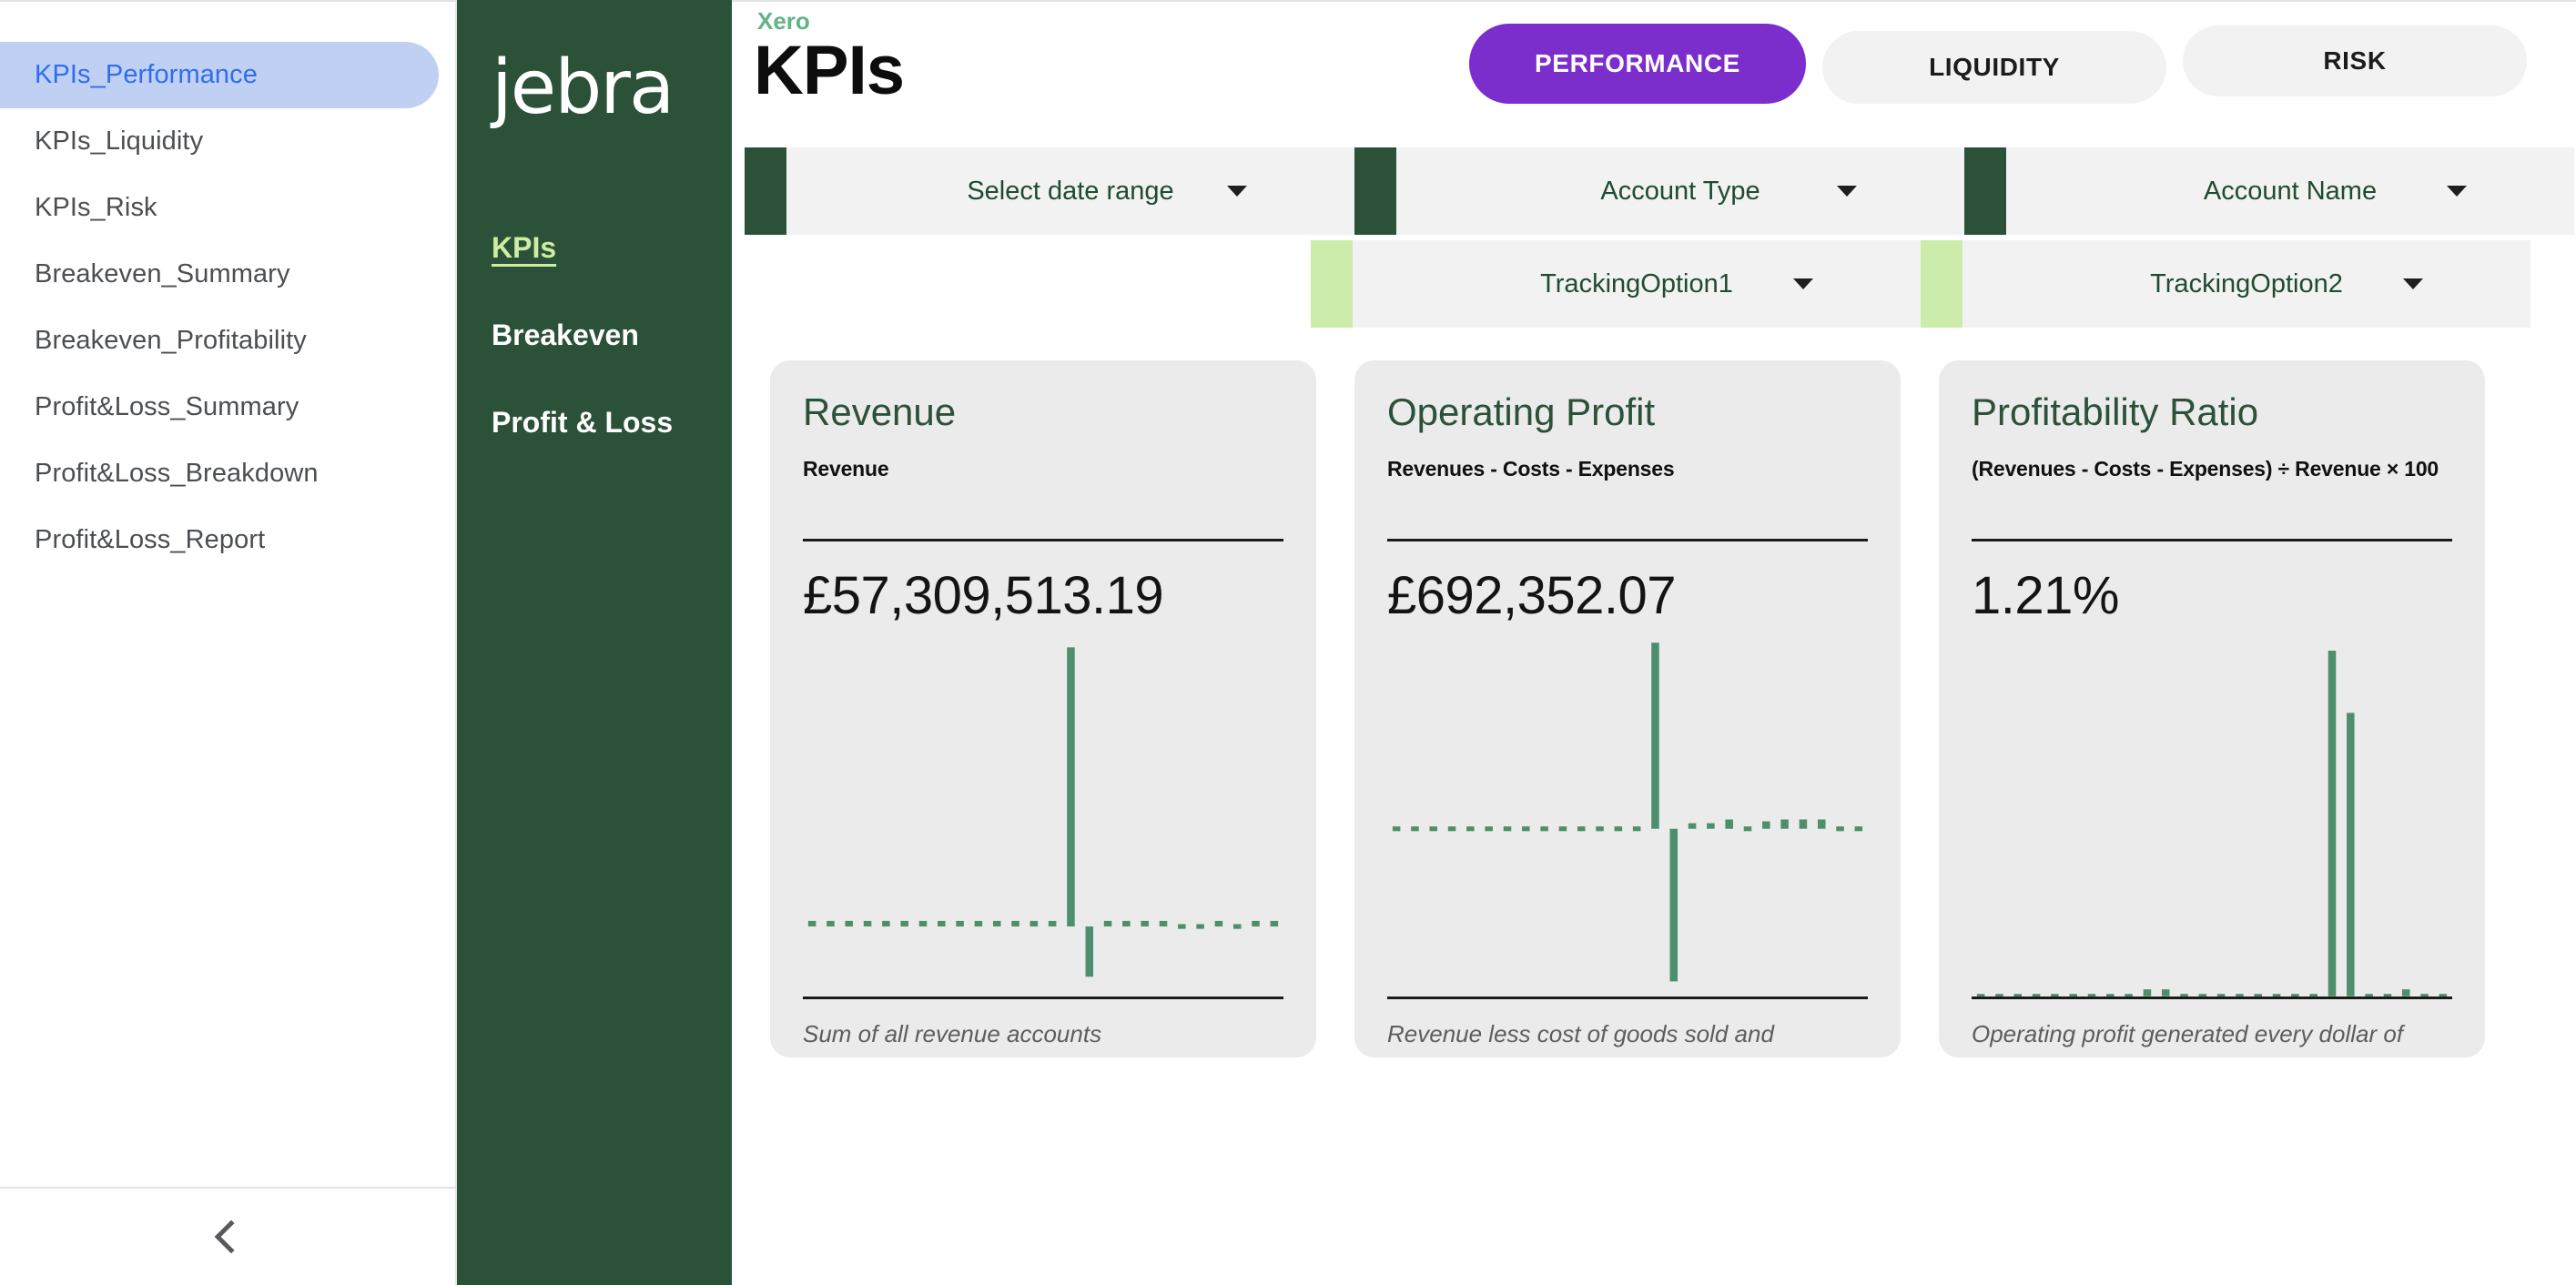 The height and width of the screenshot is (1285, 2576). I want to click on tab-performance: PERFORMANCE, so click(1637, 64).